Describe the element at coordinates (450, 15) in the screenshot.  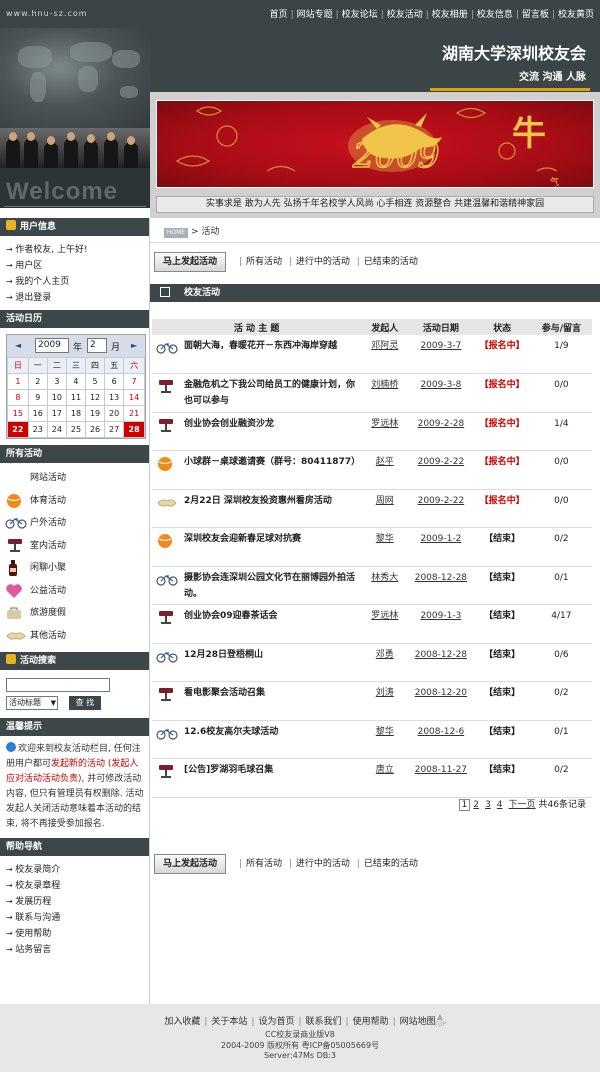
I see `top-nav-item: 校友相册` at that location.